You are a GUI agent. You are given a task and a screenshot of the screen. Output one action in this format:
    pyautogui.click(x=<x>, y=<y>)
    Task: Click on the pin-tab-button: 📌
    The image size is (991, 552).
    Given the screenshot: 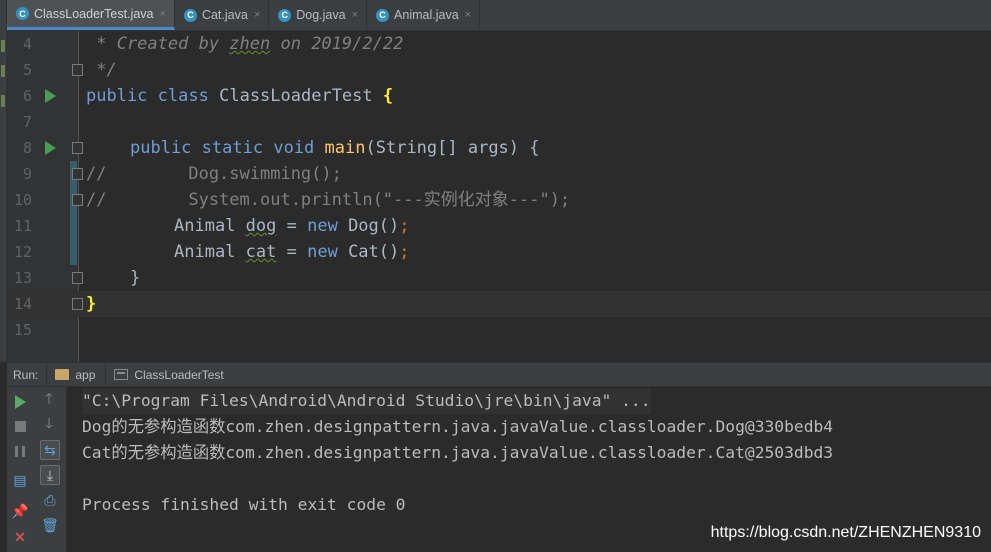 What is the action you would take?
    pyautogui.click(x=20, y=511)
    